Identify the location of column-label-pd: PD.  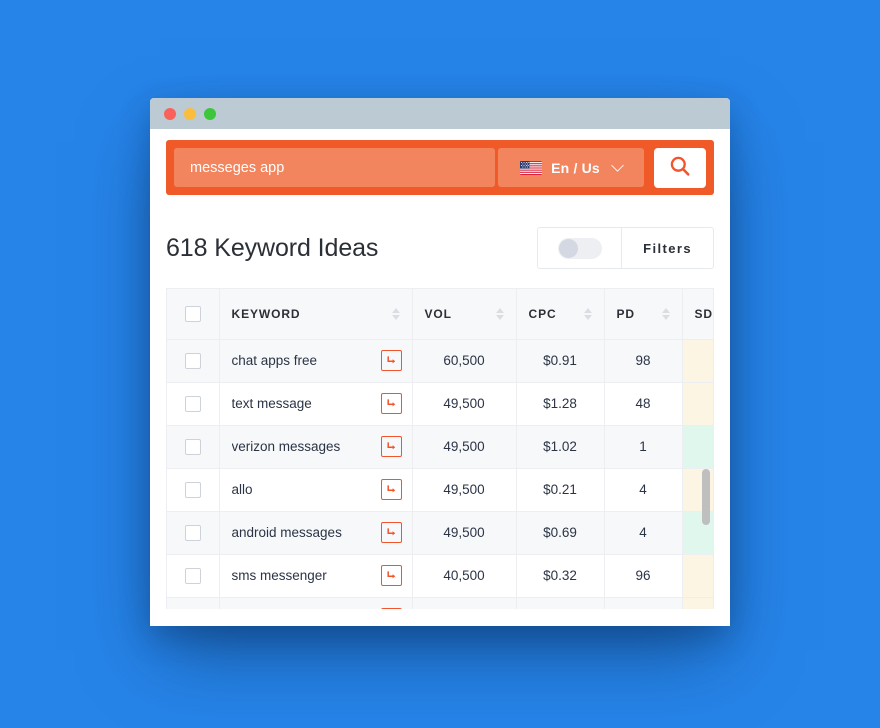
(625, 313).